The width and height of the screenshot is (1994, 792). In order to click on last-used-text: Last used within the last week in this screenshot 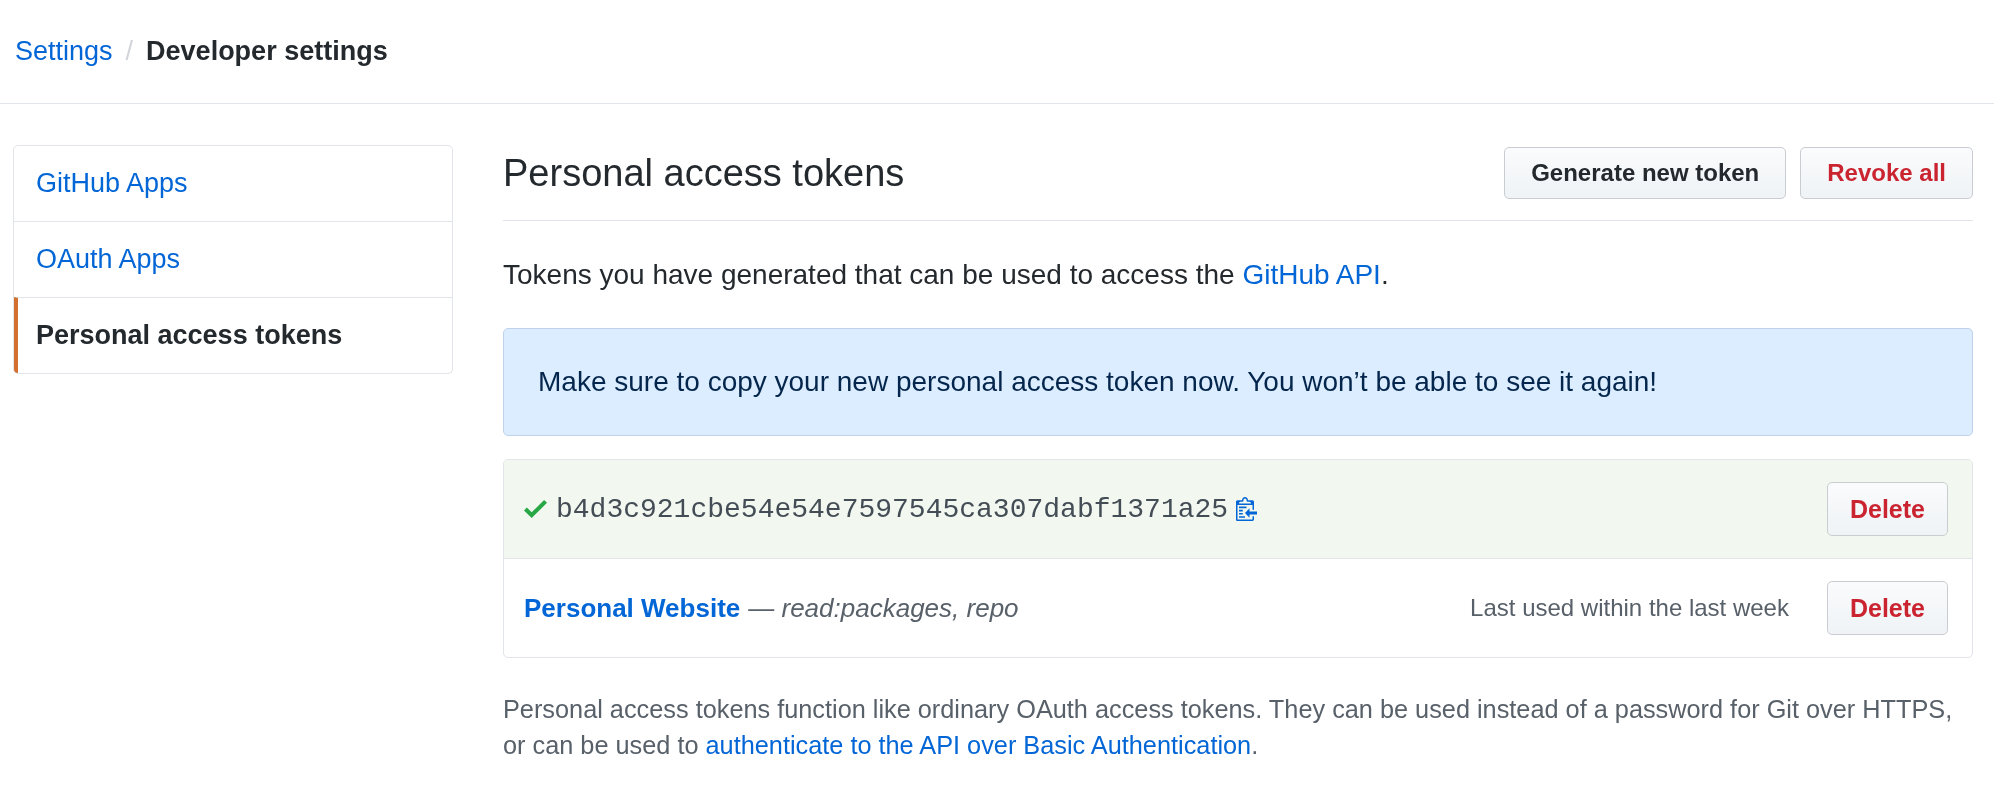, I will do `click(1629, 608)`.